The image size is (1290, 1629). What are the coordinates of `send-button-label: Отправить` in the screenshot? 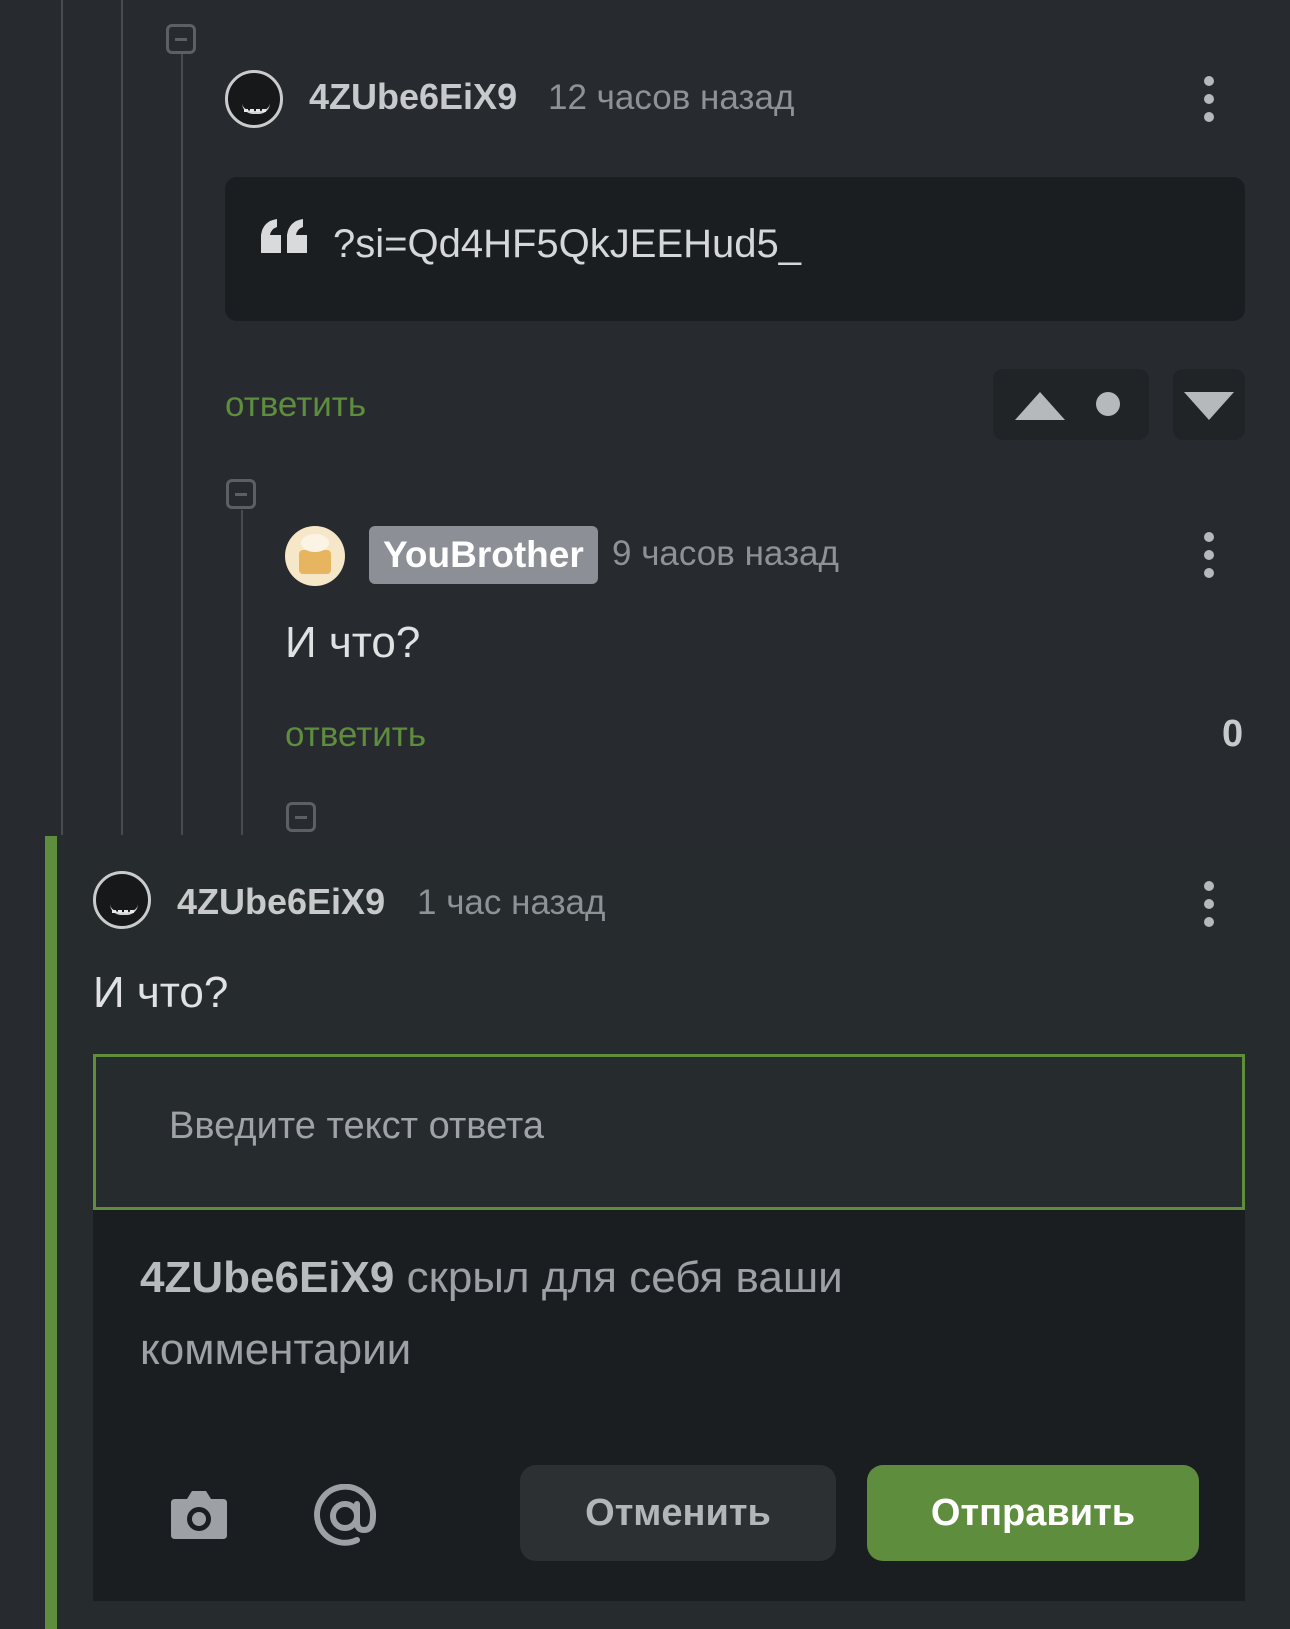 It's located at (1033, 1513).